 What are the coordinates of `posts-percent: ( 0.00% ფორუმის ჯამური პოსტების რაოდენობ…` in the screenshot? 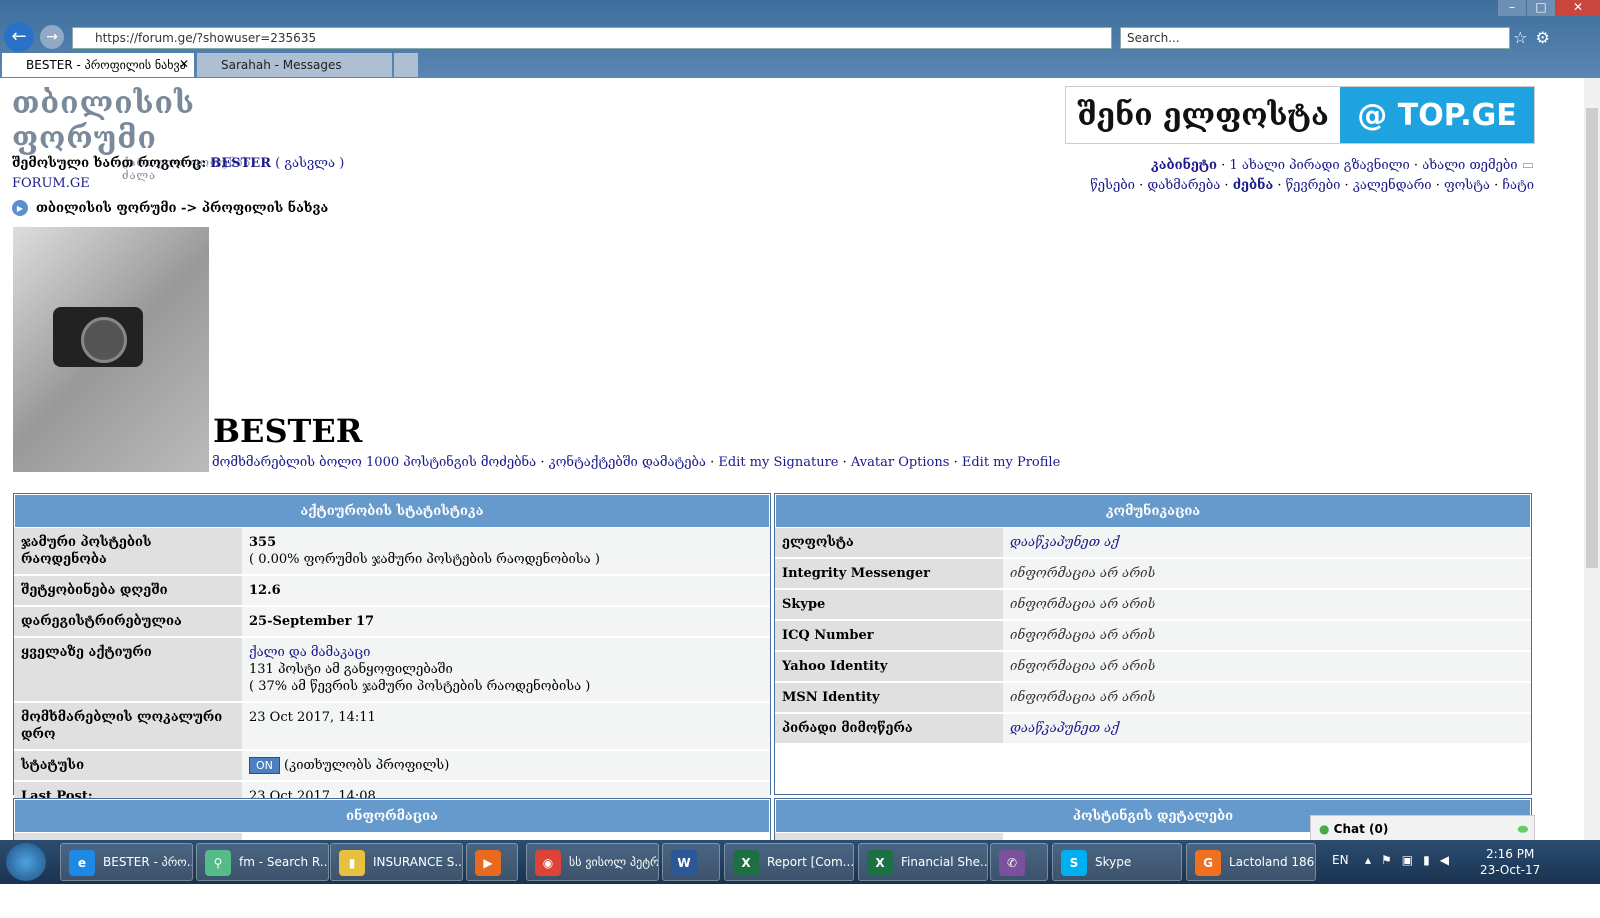 It's located at (424, 559).